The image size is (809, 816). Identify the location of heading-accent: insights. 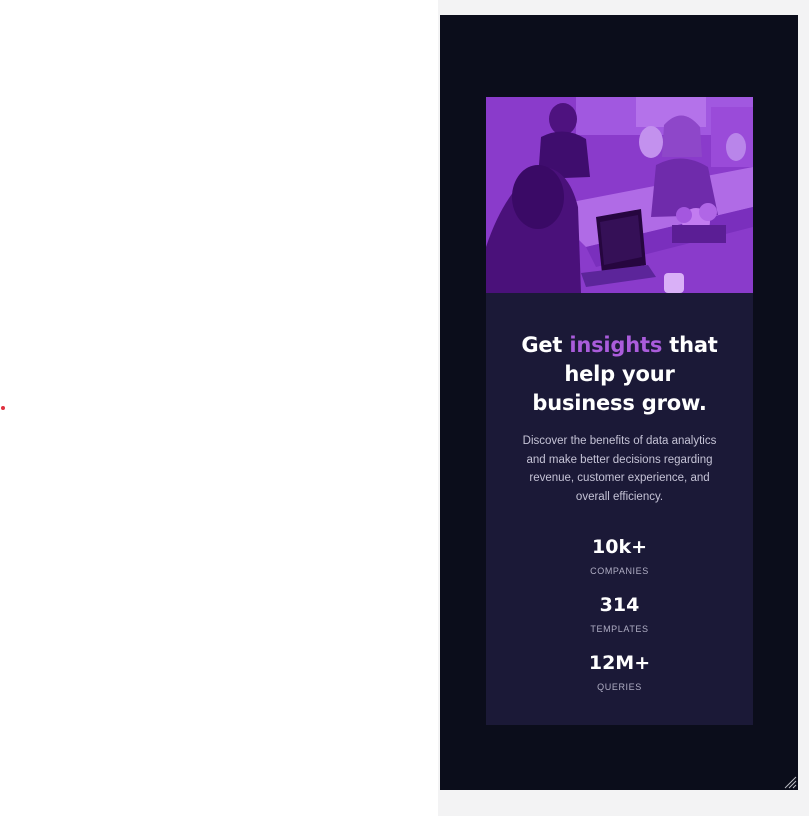
(616, 345).